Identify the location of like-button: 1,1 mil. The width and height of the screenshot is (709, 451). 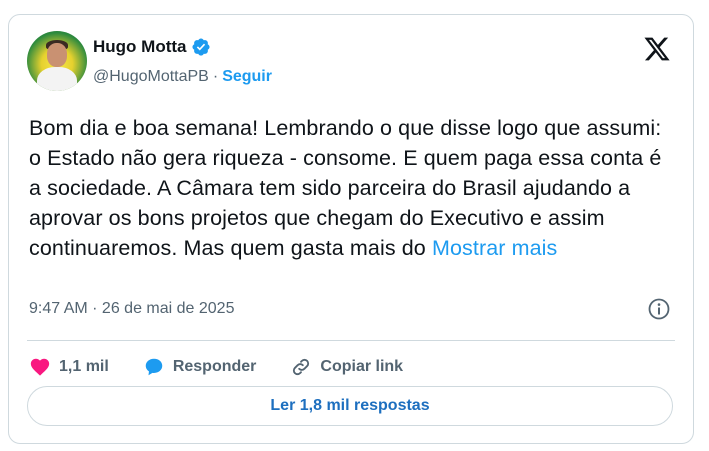
(69, 367).